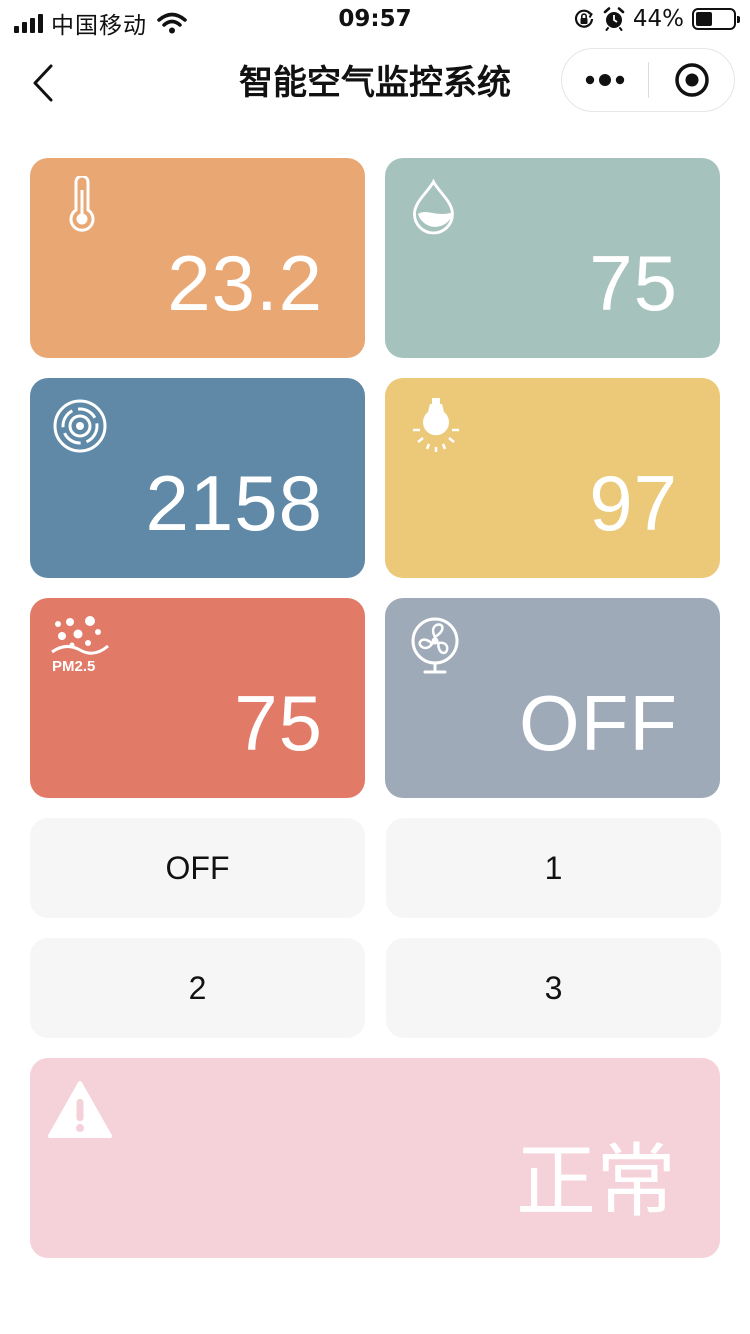 The height and width of the screenshot is (1334, 750). Describe the element at coordinates (375, 20) in the screenshot. I see `status-bar: 中国移动 09:57 44%` at that location.